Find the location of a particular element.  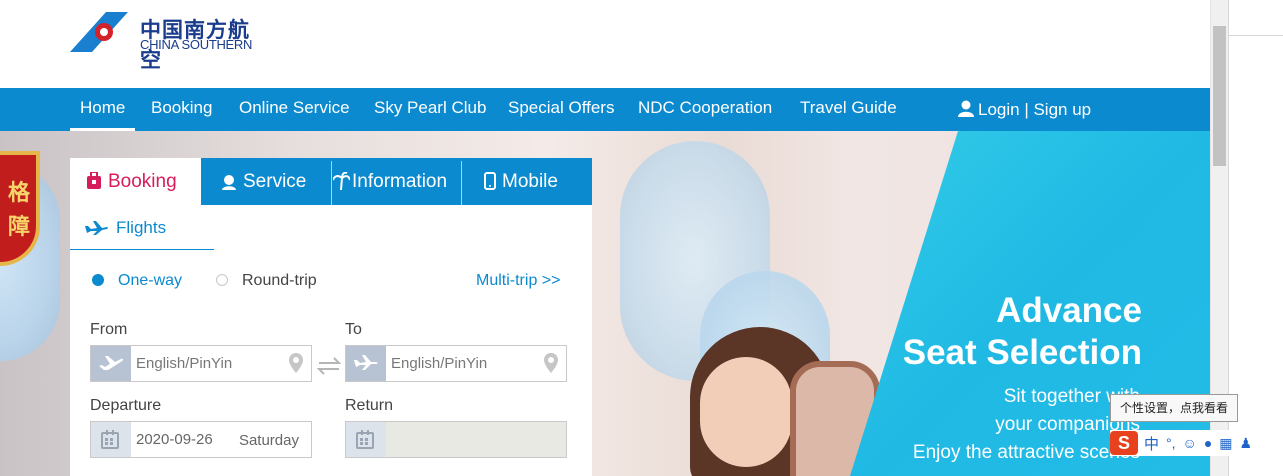

badge-text-line2: 障 is located at coordinates (18, 227).